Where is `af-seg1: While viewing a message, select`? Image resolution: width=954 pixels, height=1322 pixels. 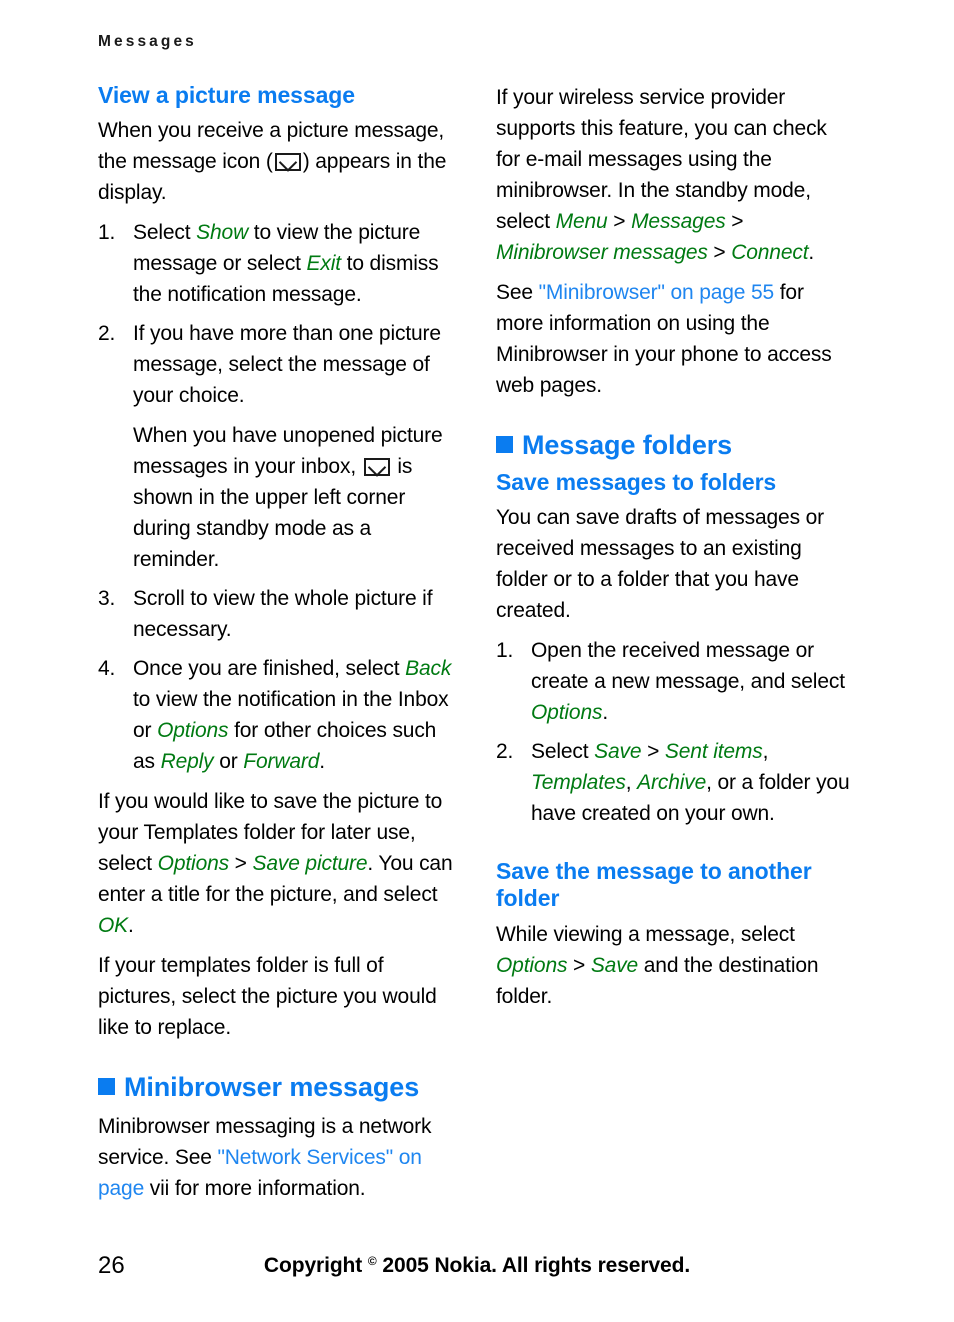 af-seg1: While viewing a message, select is located at coordinates (645, 934).